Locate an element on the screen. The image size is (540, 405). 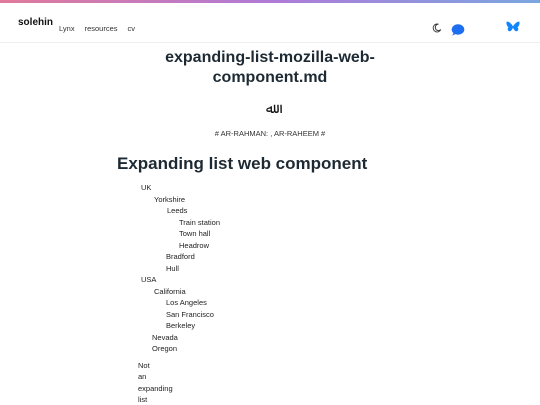
nav-link-cv: cv is located at coordinates (132, 28).